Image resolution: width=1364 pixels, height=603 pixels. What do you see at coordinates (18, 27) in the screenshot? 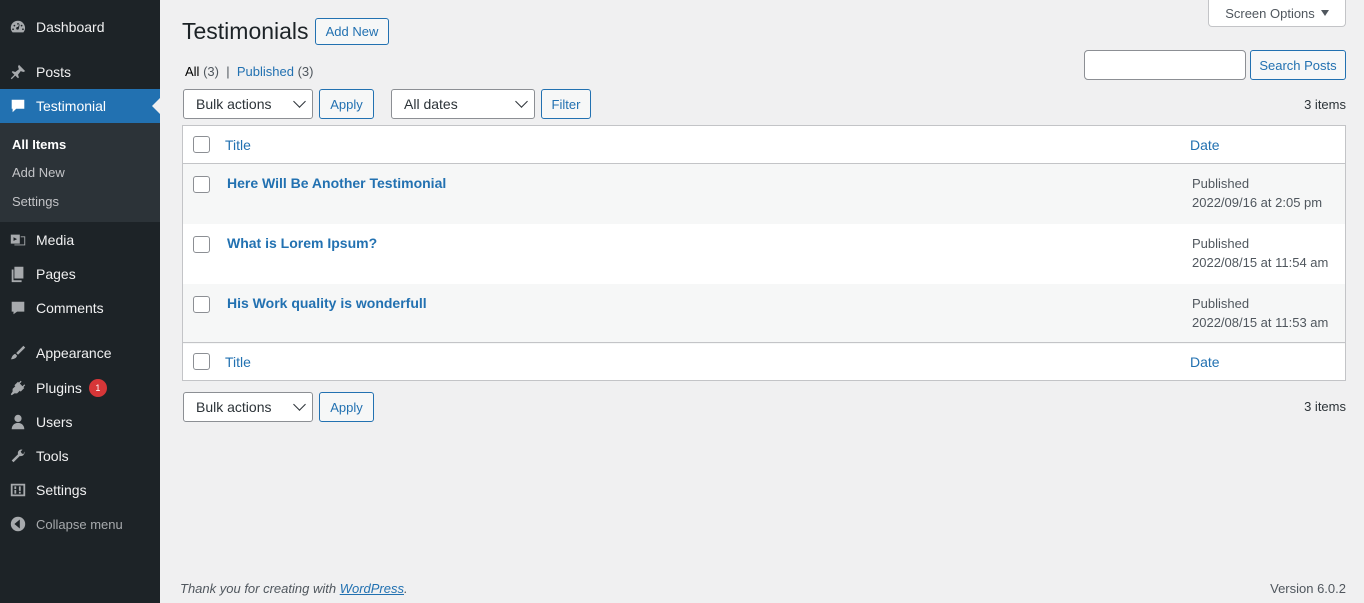
I see `dashboard-icon` at bounding box center [18, 27].